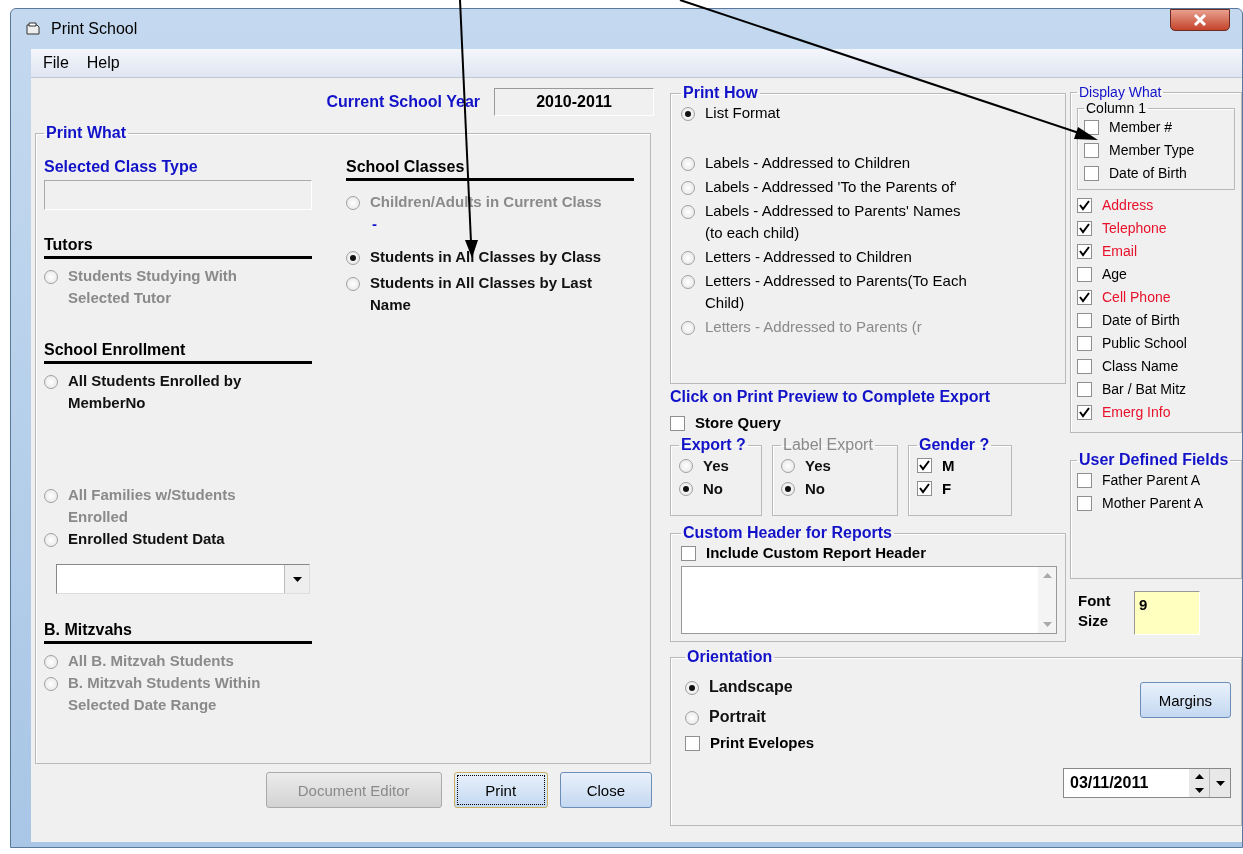  What do you see at coordinates (713, 445) in the screenshot?
I see `group-title: Export ?` at bounding box center [713, 445].